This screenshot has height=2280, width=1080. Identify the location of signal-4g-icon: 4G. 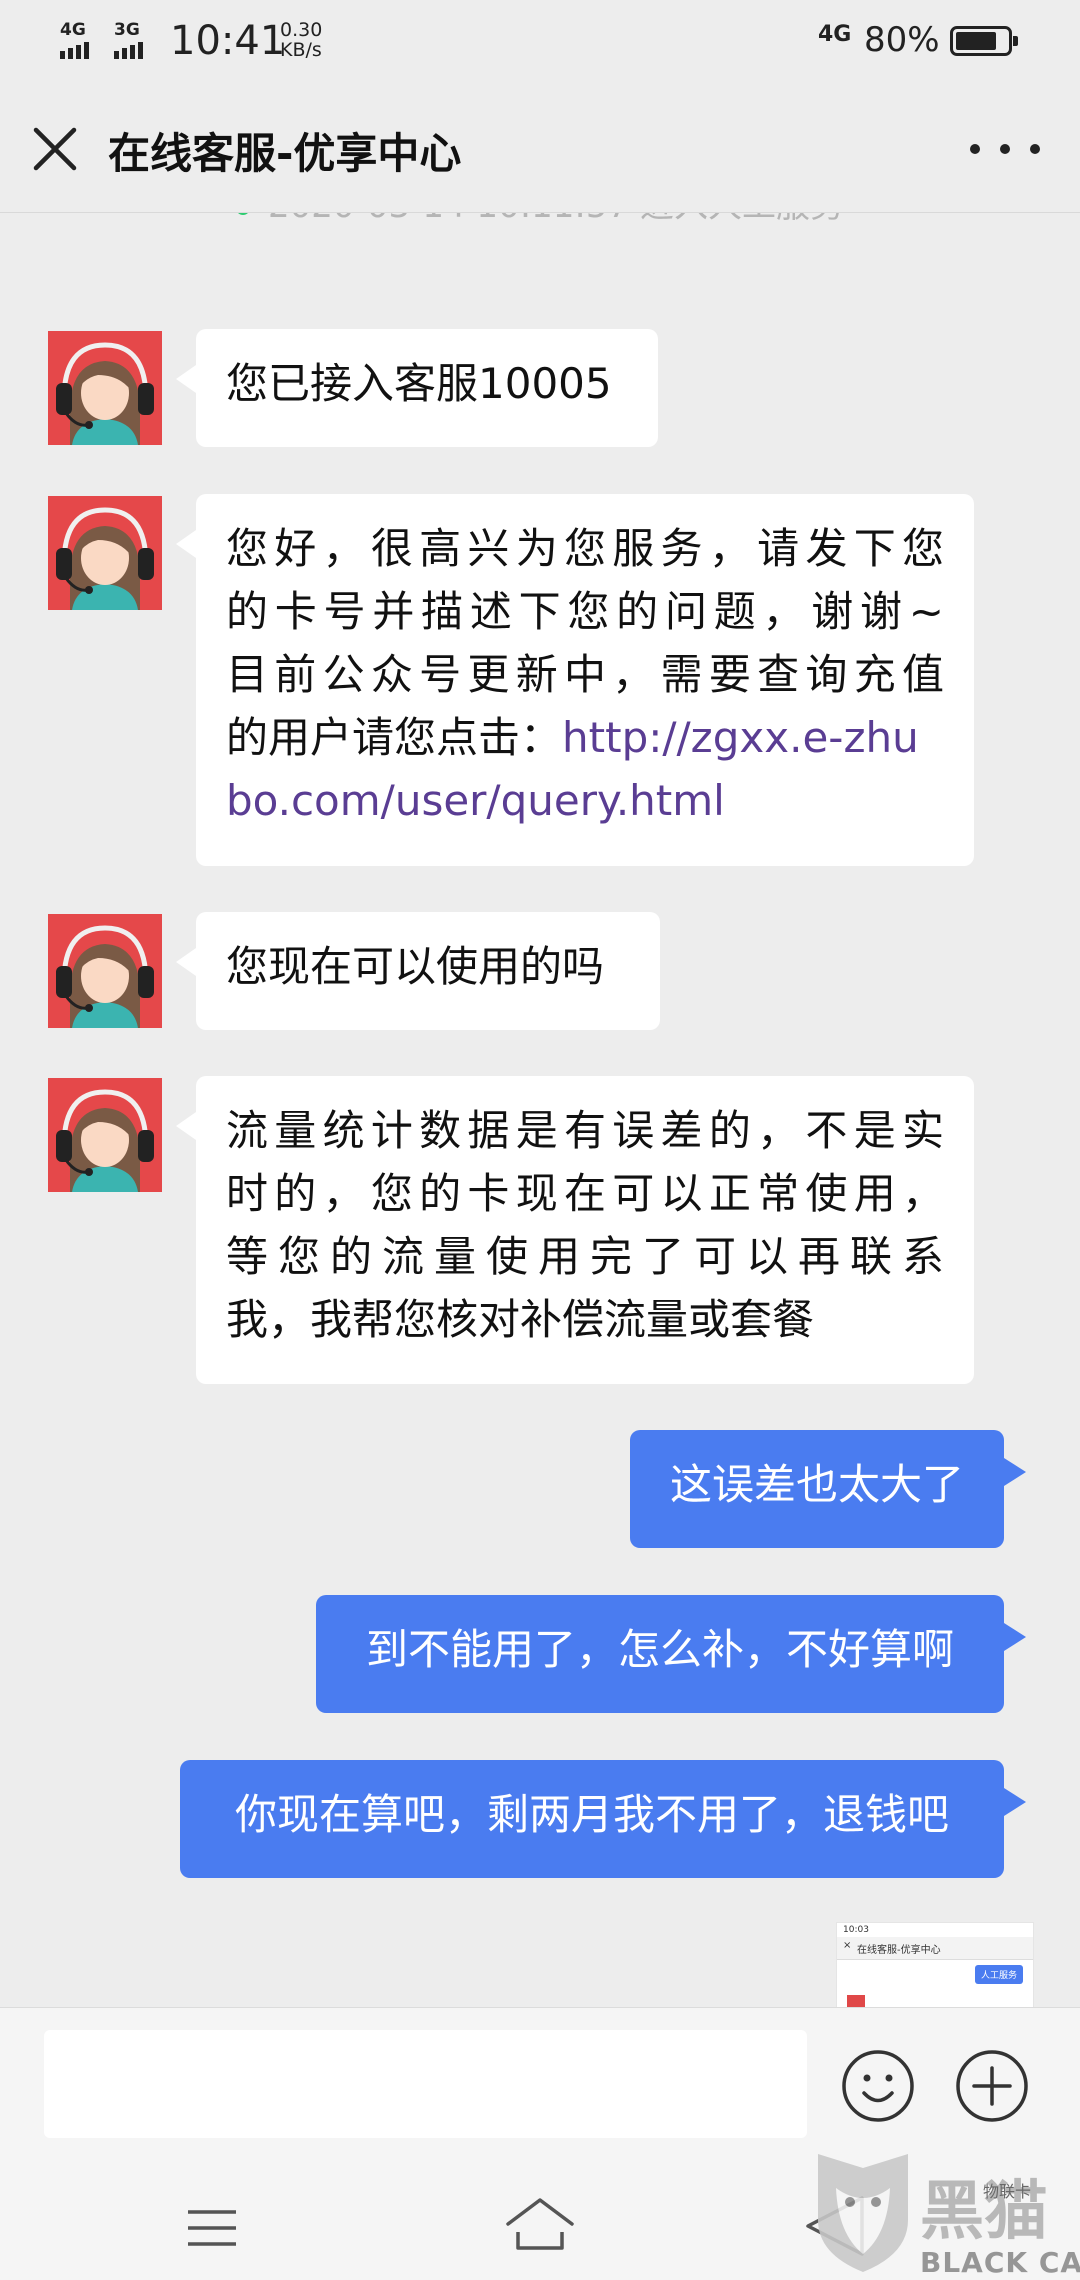
(74, 39).